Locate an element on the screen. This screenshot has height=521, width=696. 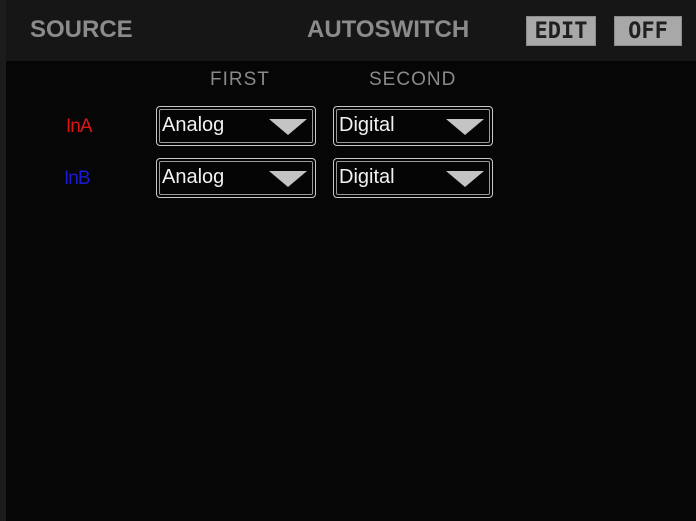
header-bar: SOURCE AUTOSWITCH EDIT OFF is located at coordinates (351, 30).